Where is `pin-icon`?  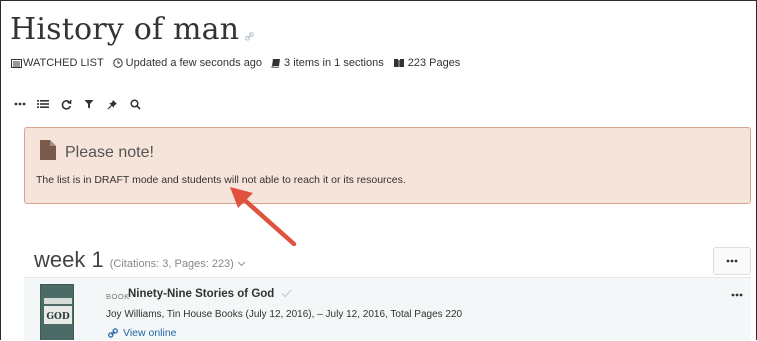
pin-icon is located at coordinates (112, 104).